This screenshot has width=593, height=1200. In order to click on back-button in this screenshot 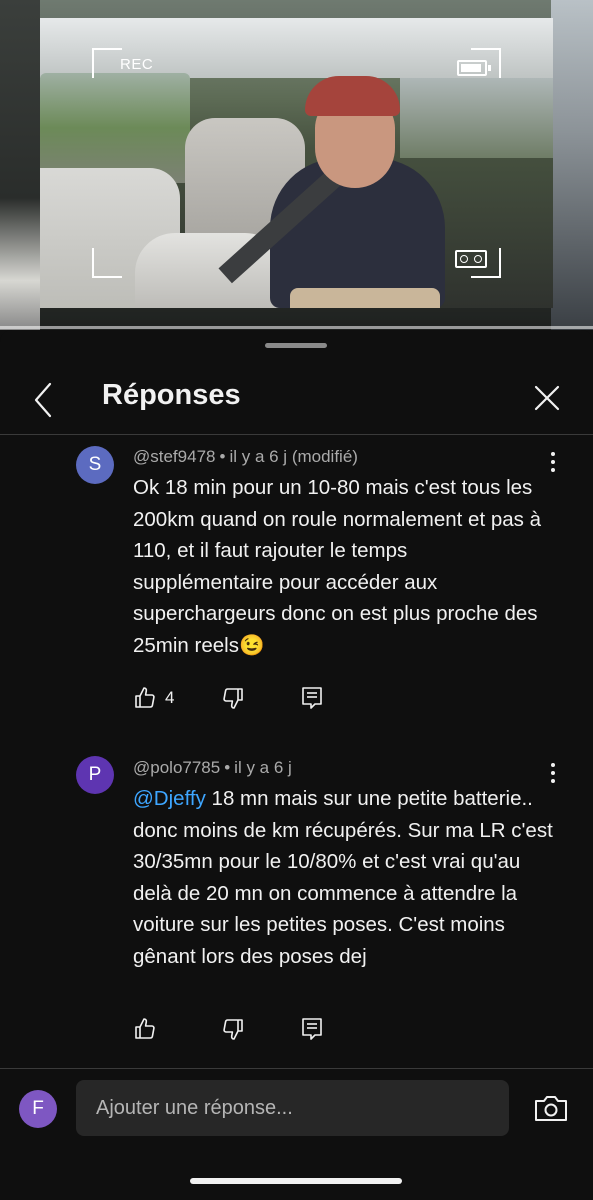, I will do `click(46, 398)`.